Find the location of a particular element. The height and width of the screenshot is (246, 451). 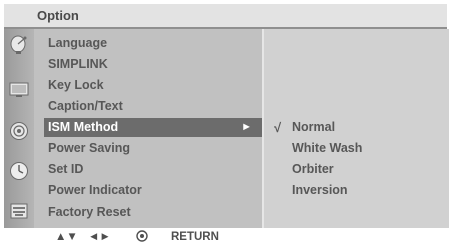

menu-title: Option is located at coordinates (58, 15).